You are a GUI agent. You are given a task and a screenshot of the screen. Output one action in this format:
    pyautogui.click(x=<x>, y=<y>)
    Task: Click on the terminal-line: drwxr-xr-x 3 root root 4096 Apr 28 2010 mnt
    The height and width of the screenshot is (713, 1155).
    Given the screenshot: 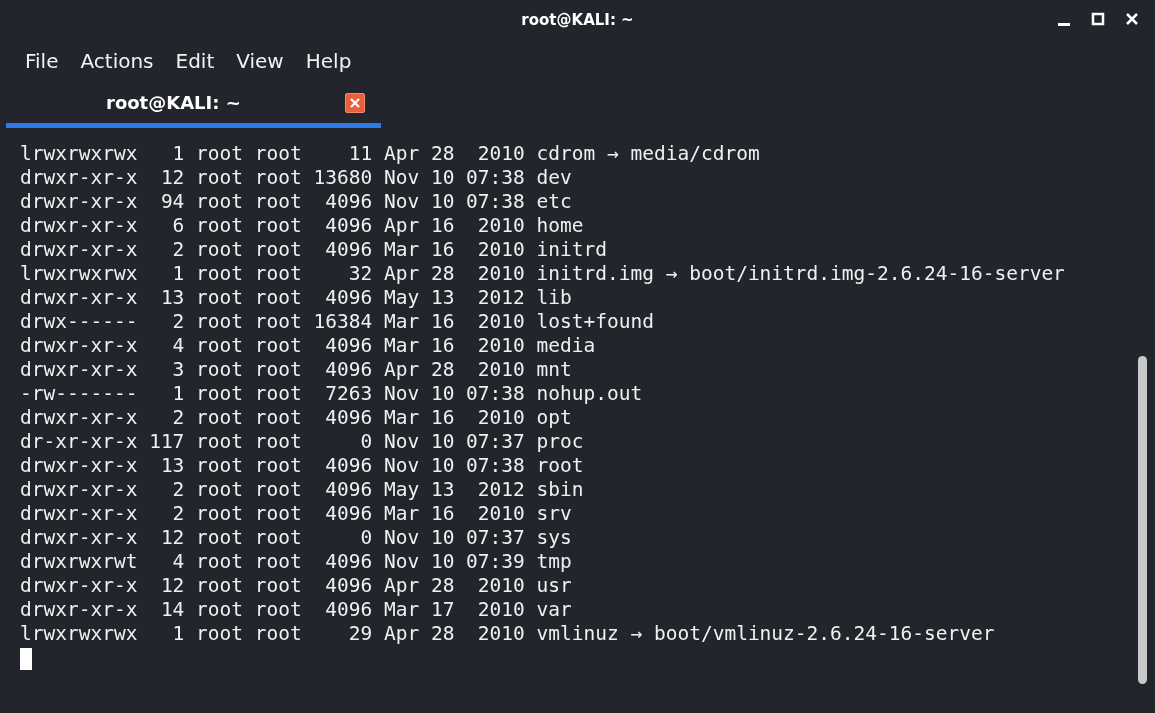 What is the action you would take?
    pyautogui.click(x=296, y=370)
    